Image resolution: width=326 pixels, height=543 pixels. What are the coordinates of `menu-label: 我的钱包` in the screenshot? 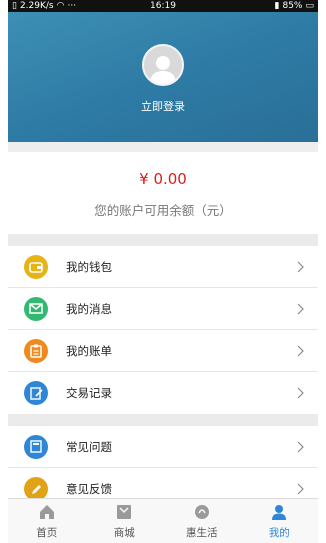 It's located at (89, 266).